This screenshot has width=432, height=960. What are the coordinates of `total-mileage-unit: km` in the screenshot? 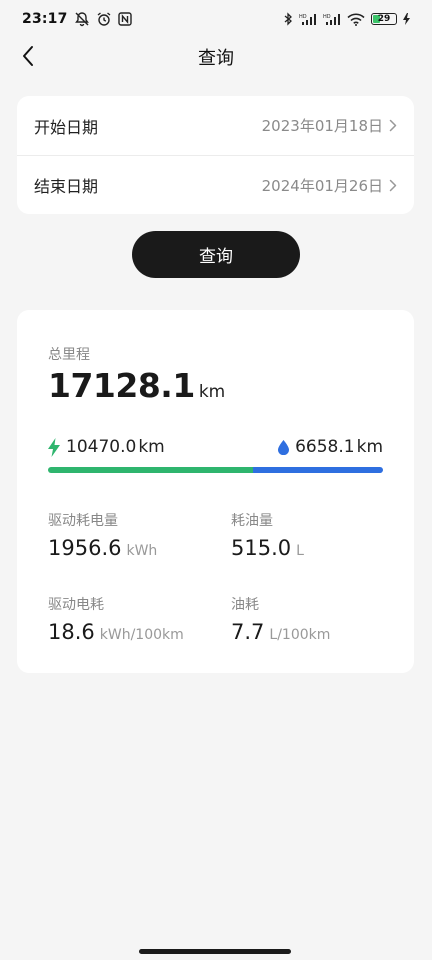 It's located at (212, 392).